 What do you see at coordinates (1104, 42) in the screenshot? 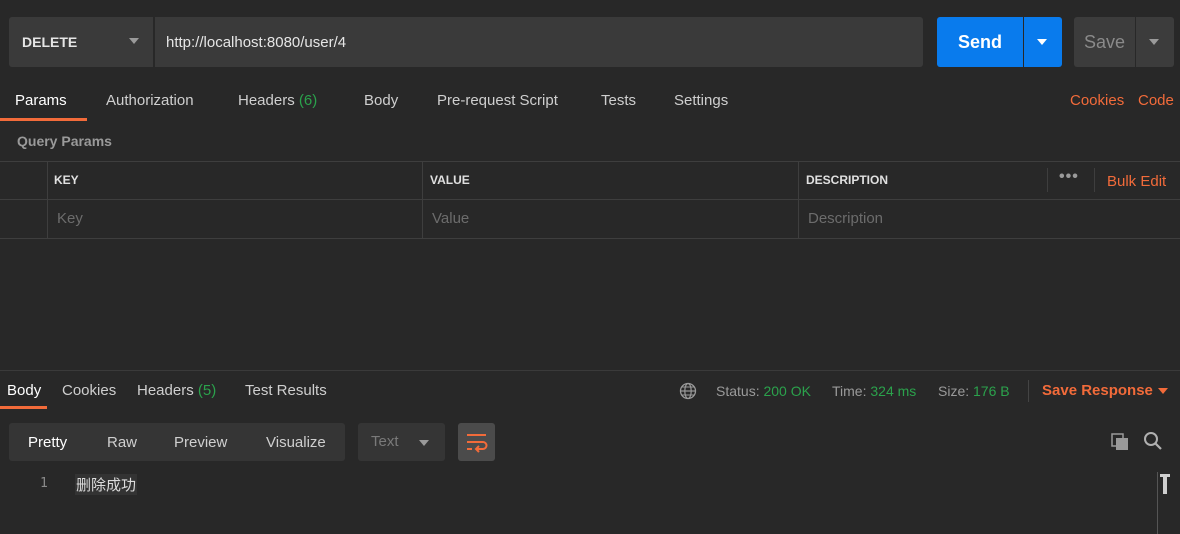
I see `save-button: Save` at bounding box center [1104, 42].